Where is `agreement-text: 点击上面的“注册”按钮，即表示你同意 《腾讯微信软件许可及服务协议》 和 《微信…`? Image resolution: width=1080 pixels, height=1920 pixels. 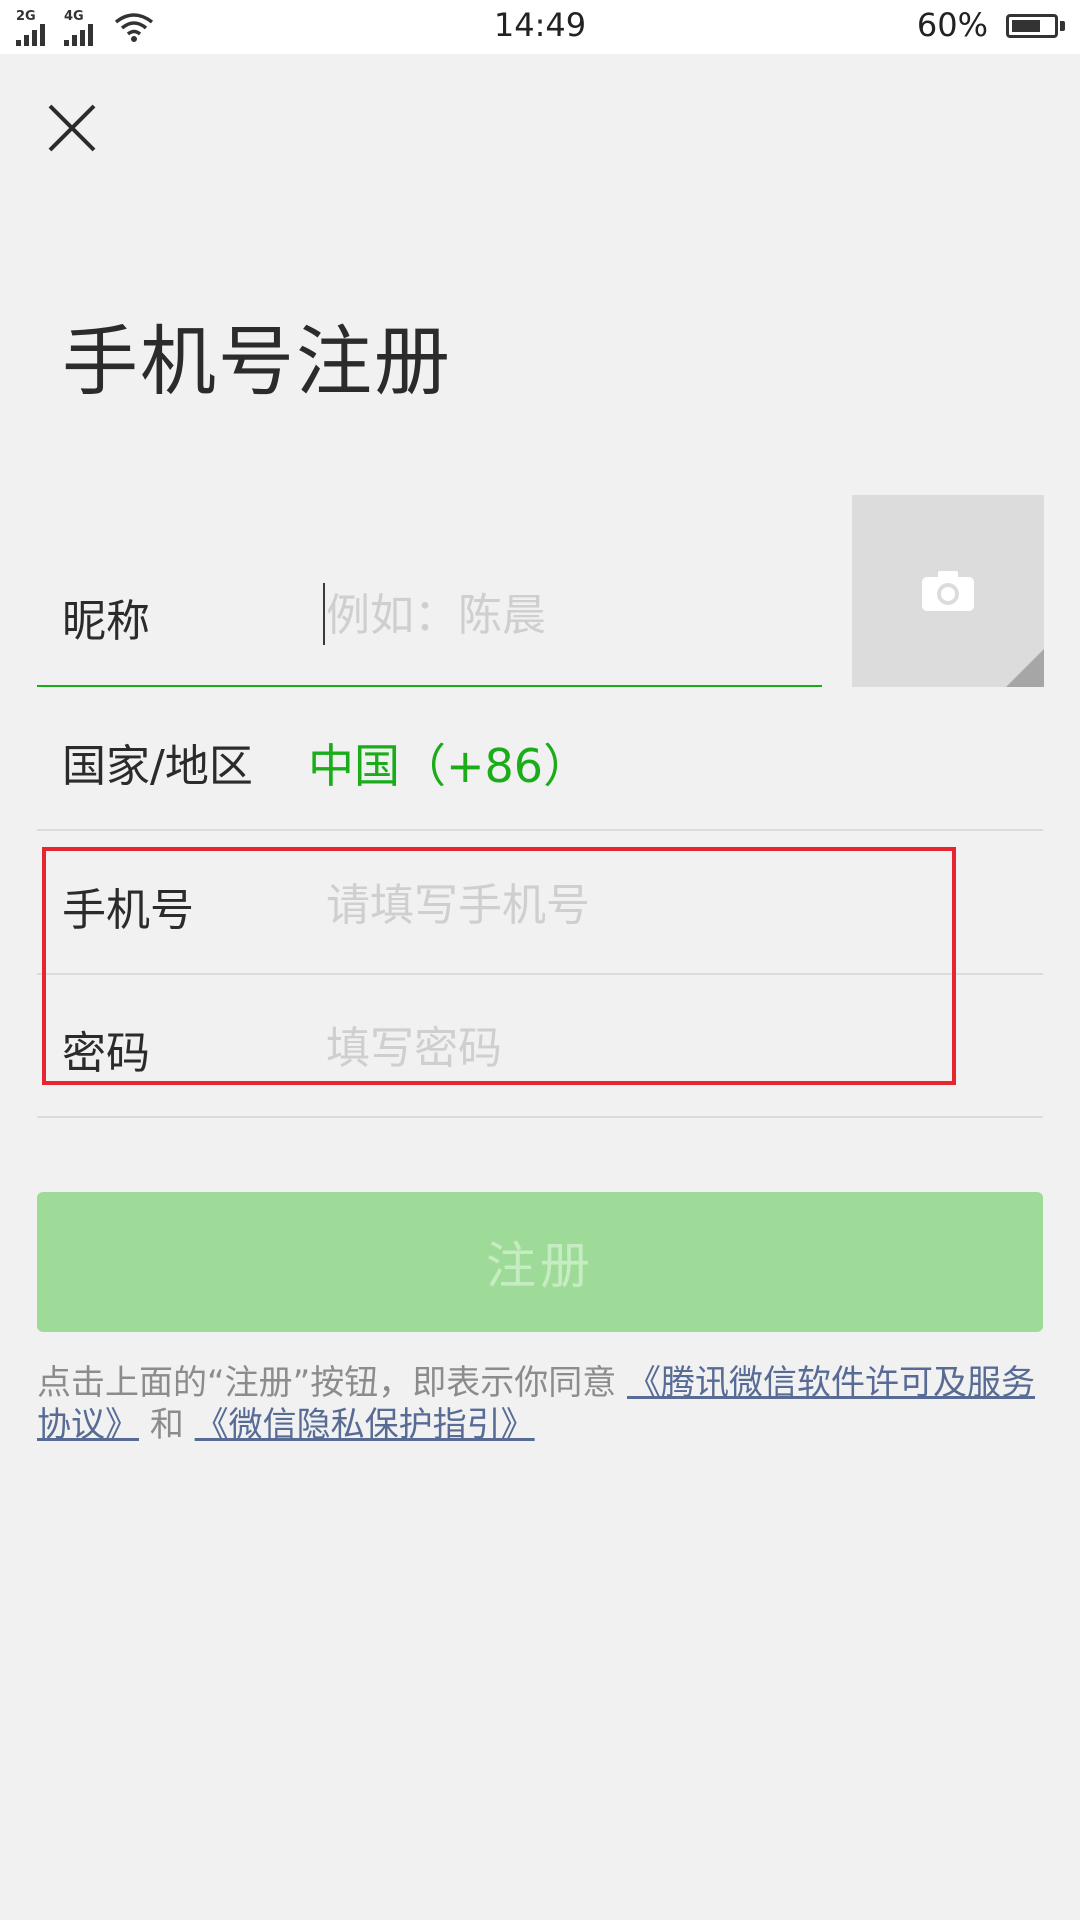 agreement-text: 点击上面的“注册”按钮，即表示你同意 《腾讯微信软件许可及服务协议》 和 《微信… is located at coordinates (542, 1404).